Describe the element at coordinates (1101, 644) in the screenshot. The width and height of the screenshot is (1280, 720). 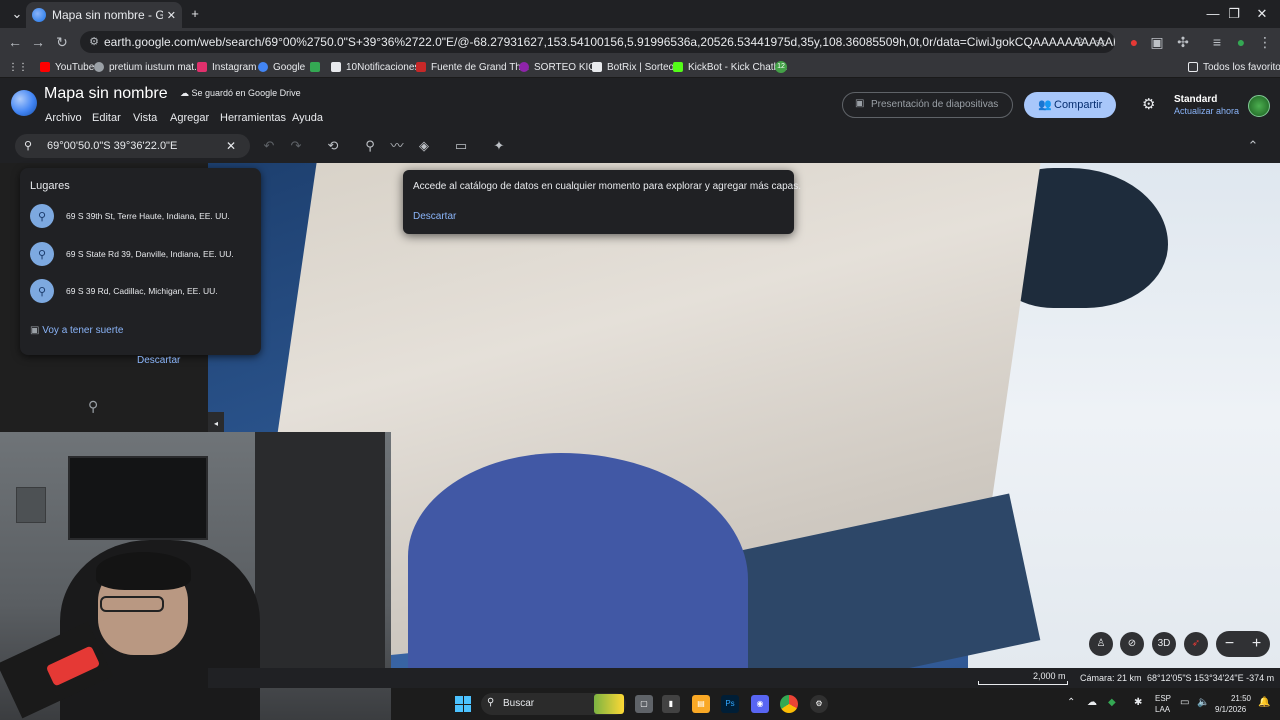
I see `street-view-pegman-icon: ♙` at that location.